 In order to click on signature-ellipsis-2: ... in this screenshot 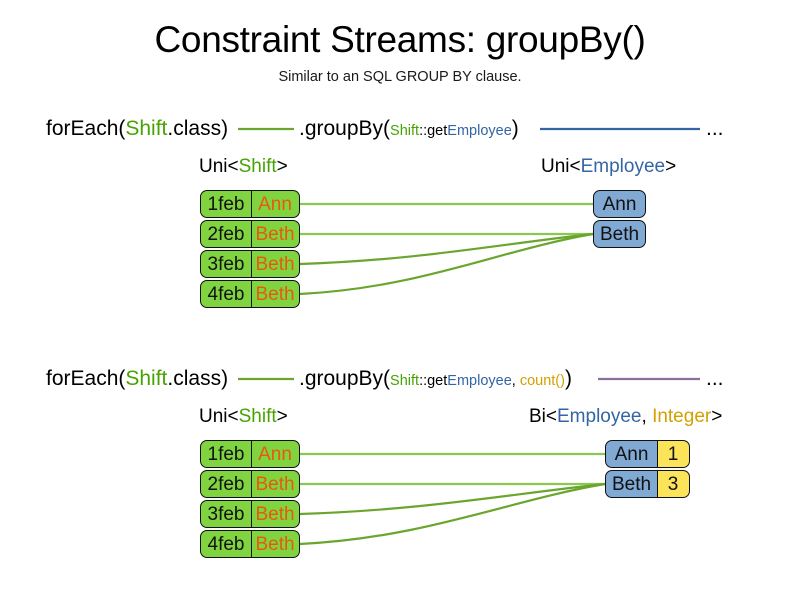, I will do `click(715, 378)`.